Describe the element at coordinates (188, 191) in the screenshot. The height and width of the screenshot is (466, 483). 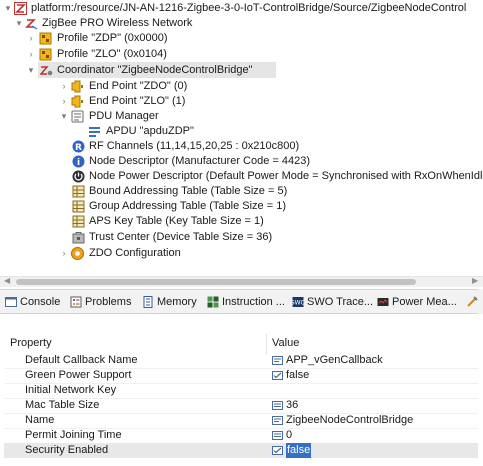
I see `tree-bound-table-label: Bound Addressing Table (Table Size = 5)` at that location.